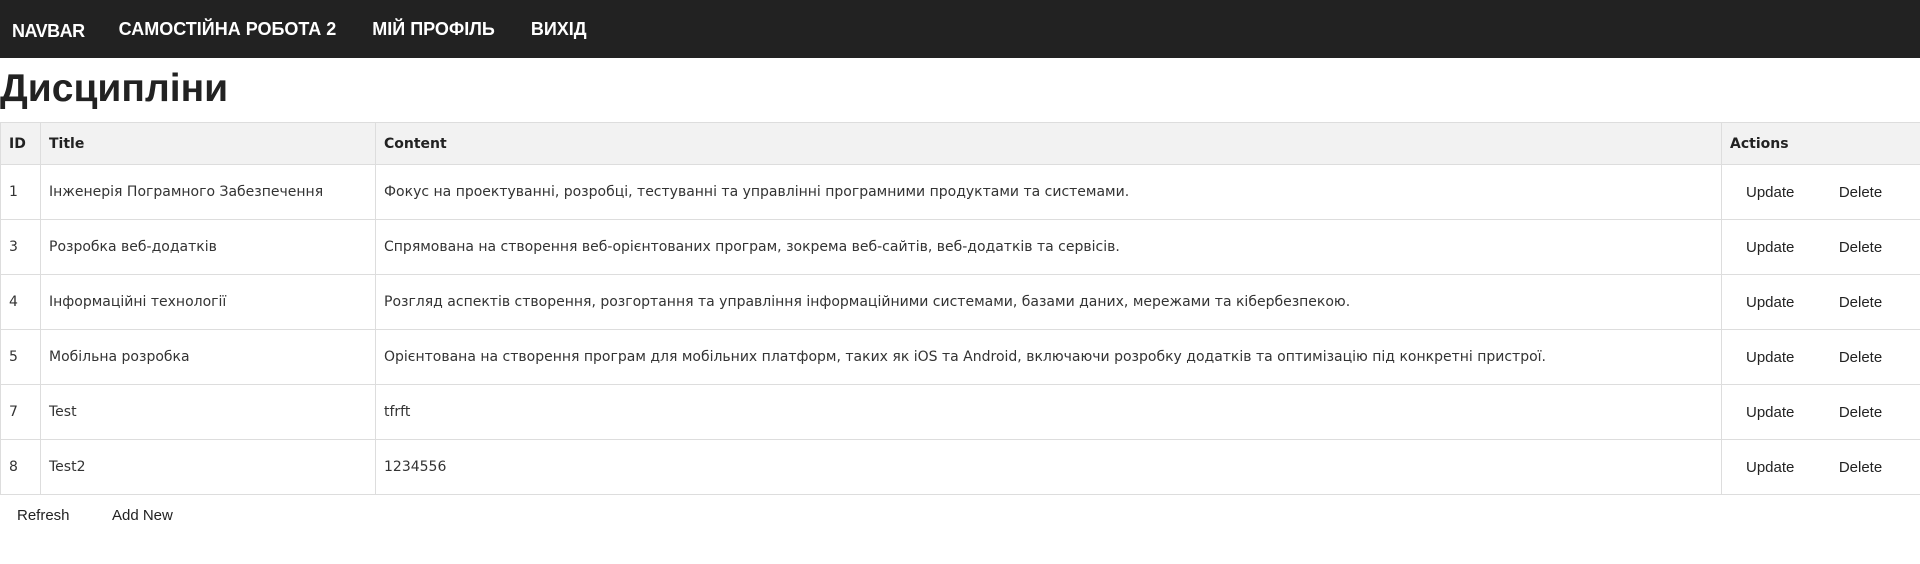  I want to click on cell-id: 8, so click(20, 467).